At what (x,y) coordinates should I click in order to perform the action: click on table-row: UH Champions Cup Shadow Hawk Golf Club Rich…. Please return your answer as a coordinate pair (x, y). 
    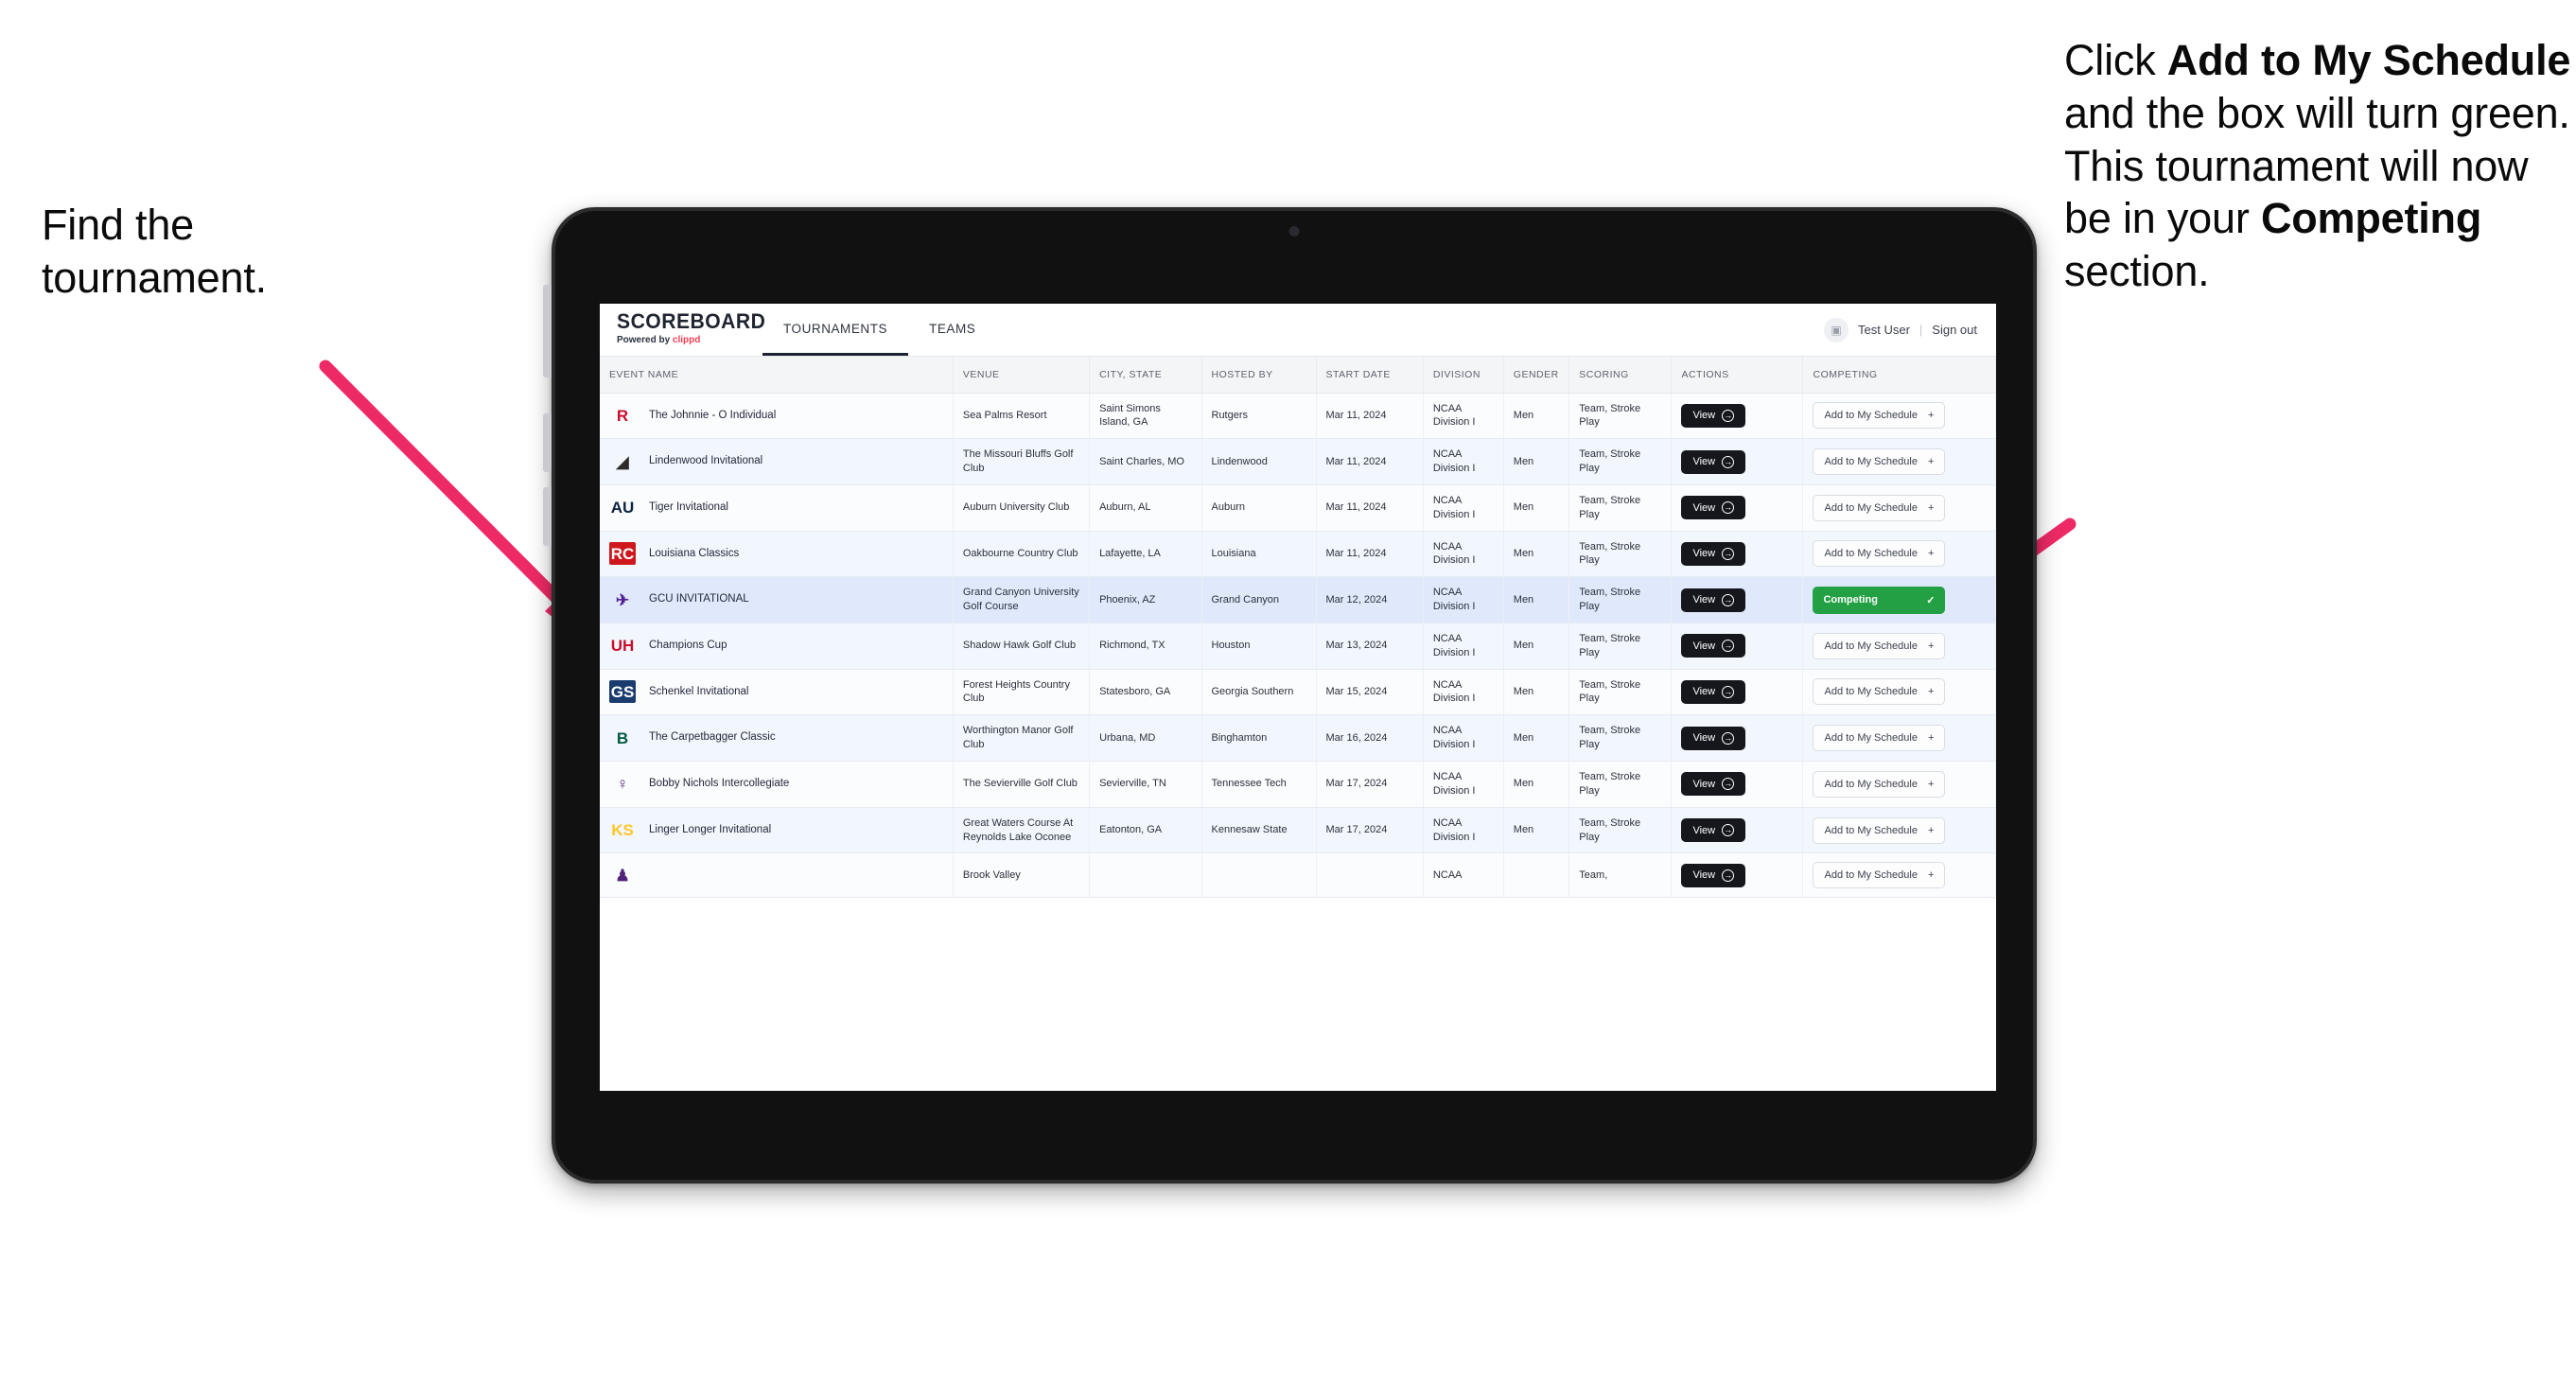
    Looking at the image, I should click on (1298, 646).